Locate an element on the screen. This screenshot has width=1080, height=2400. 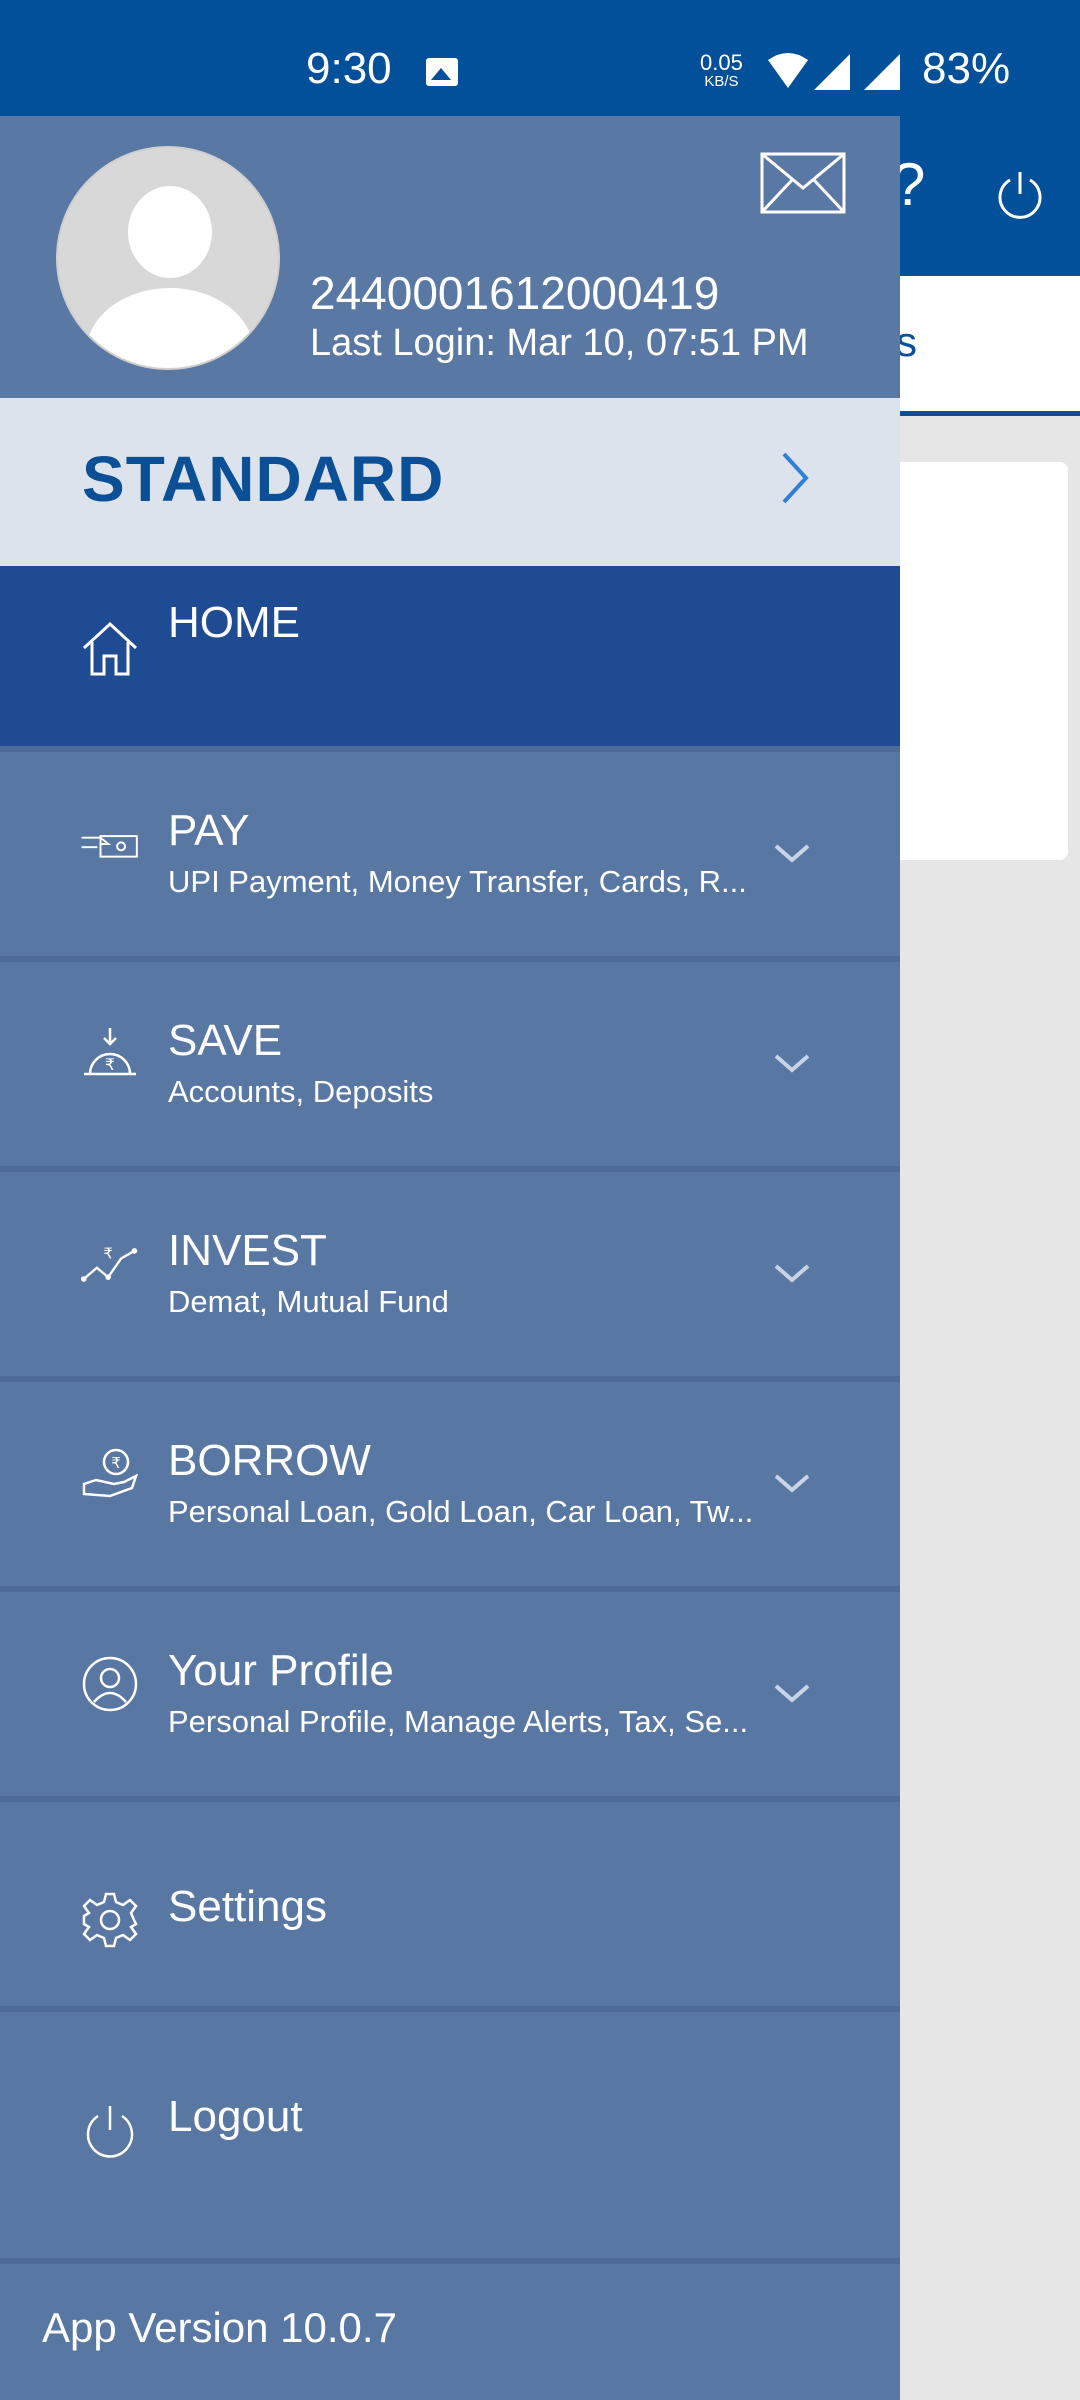
status-bar: 9:30 0.05 KB/S 83% is located at coordinates (540, 58).